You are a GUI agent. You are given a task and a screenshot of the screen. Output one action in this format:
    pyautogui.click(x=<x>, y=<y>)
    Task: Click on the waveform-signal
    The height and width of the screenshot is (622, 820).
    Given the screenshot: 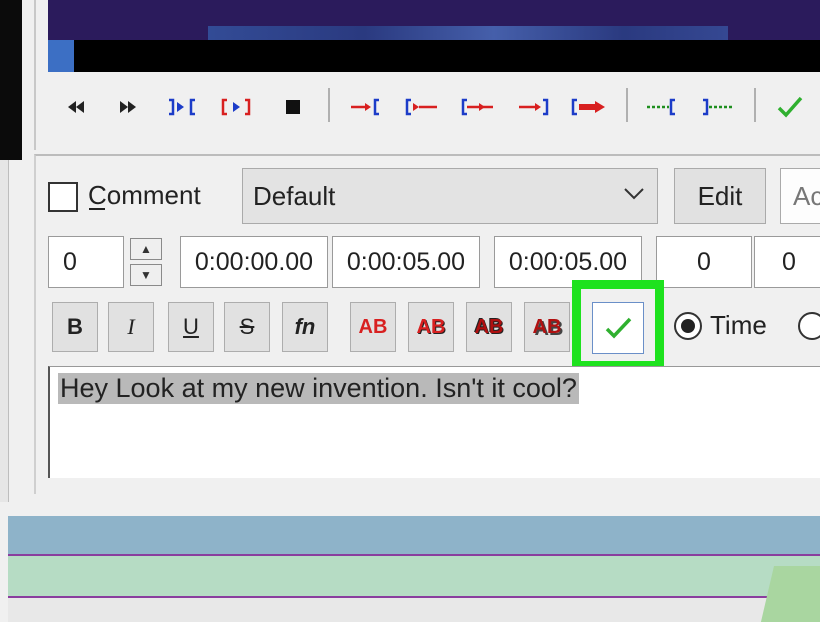 What is the action you would take?
    pyautogui.click(x=468, y=33)
    